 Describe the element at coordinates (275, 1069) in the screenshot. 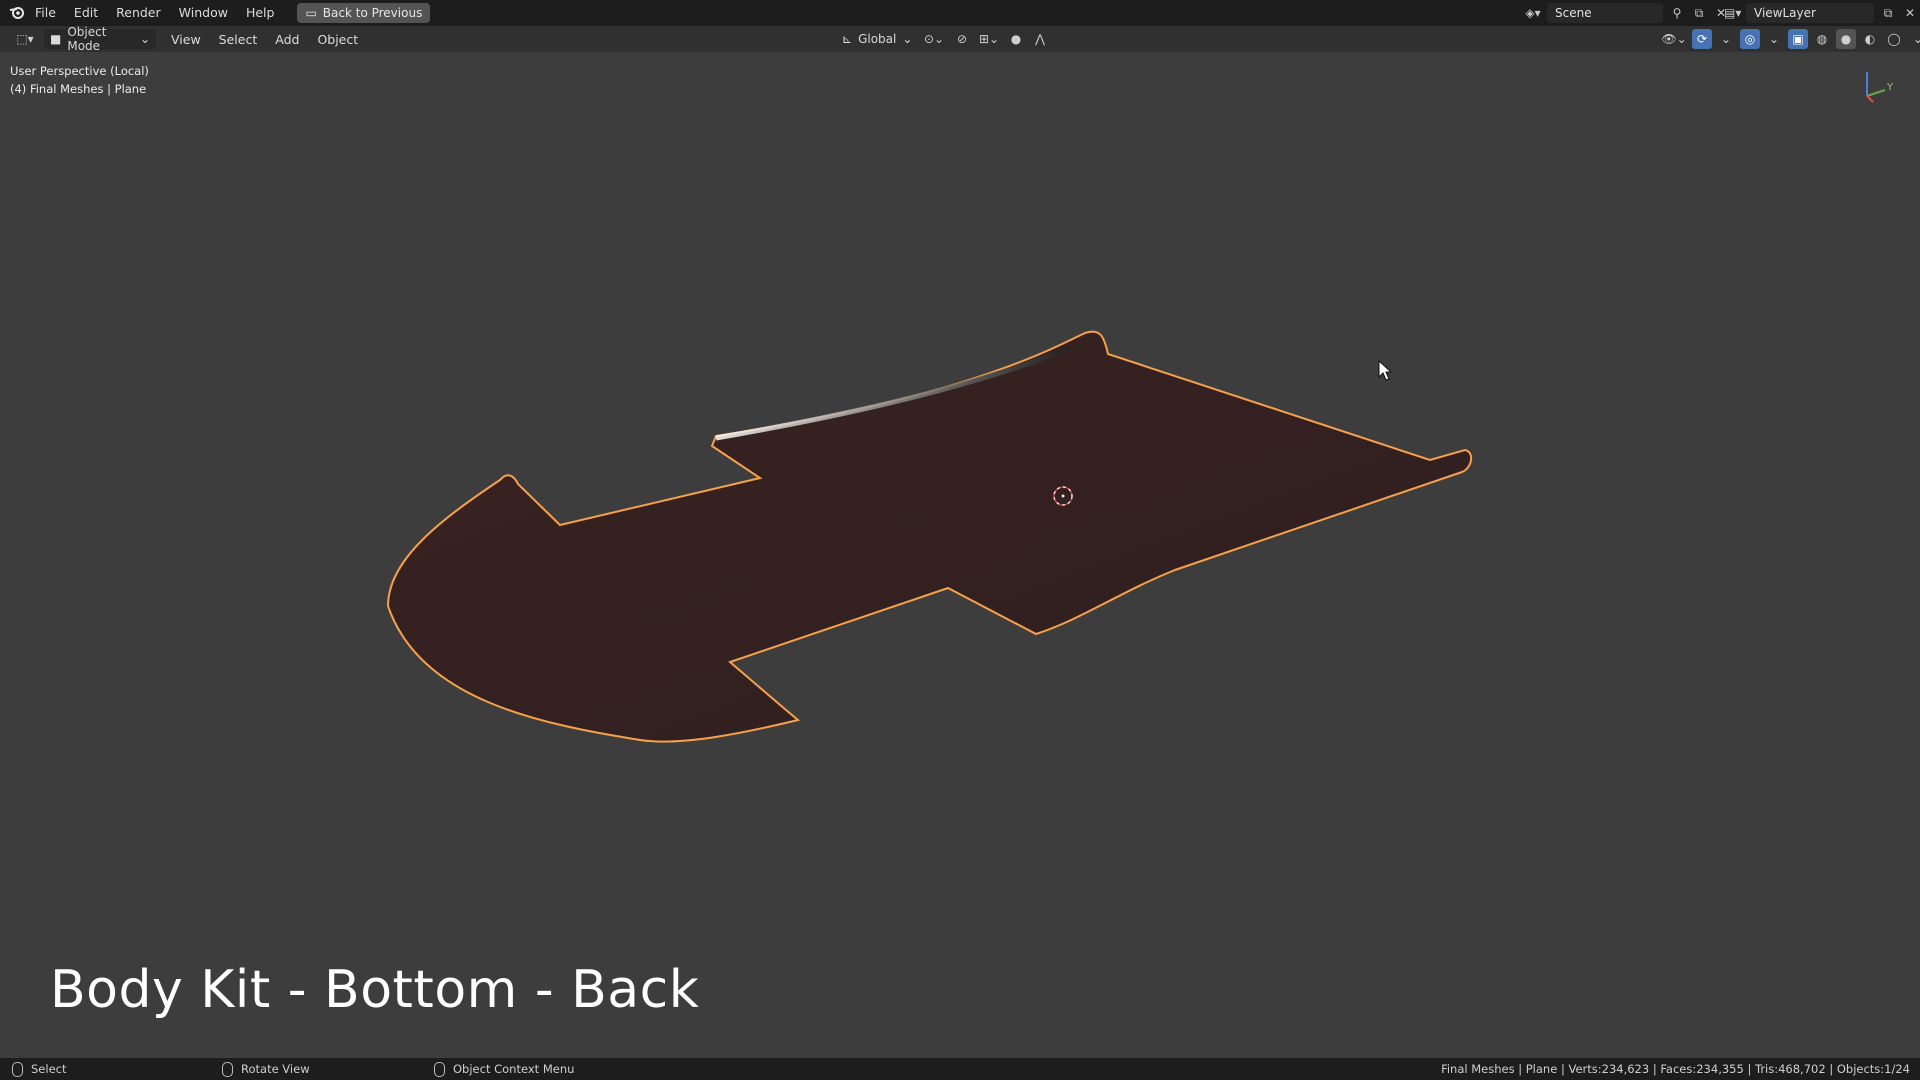

I see `status-rotate-label: Rotate View` at that location.